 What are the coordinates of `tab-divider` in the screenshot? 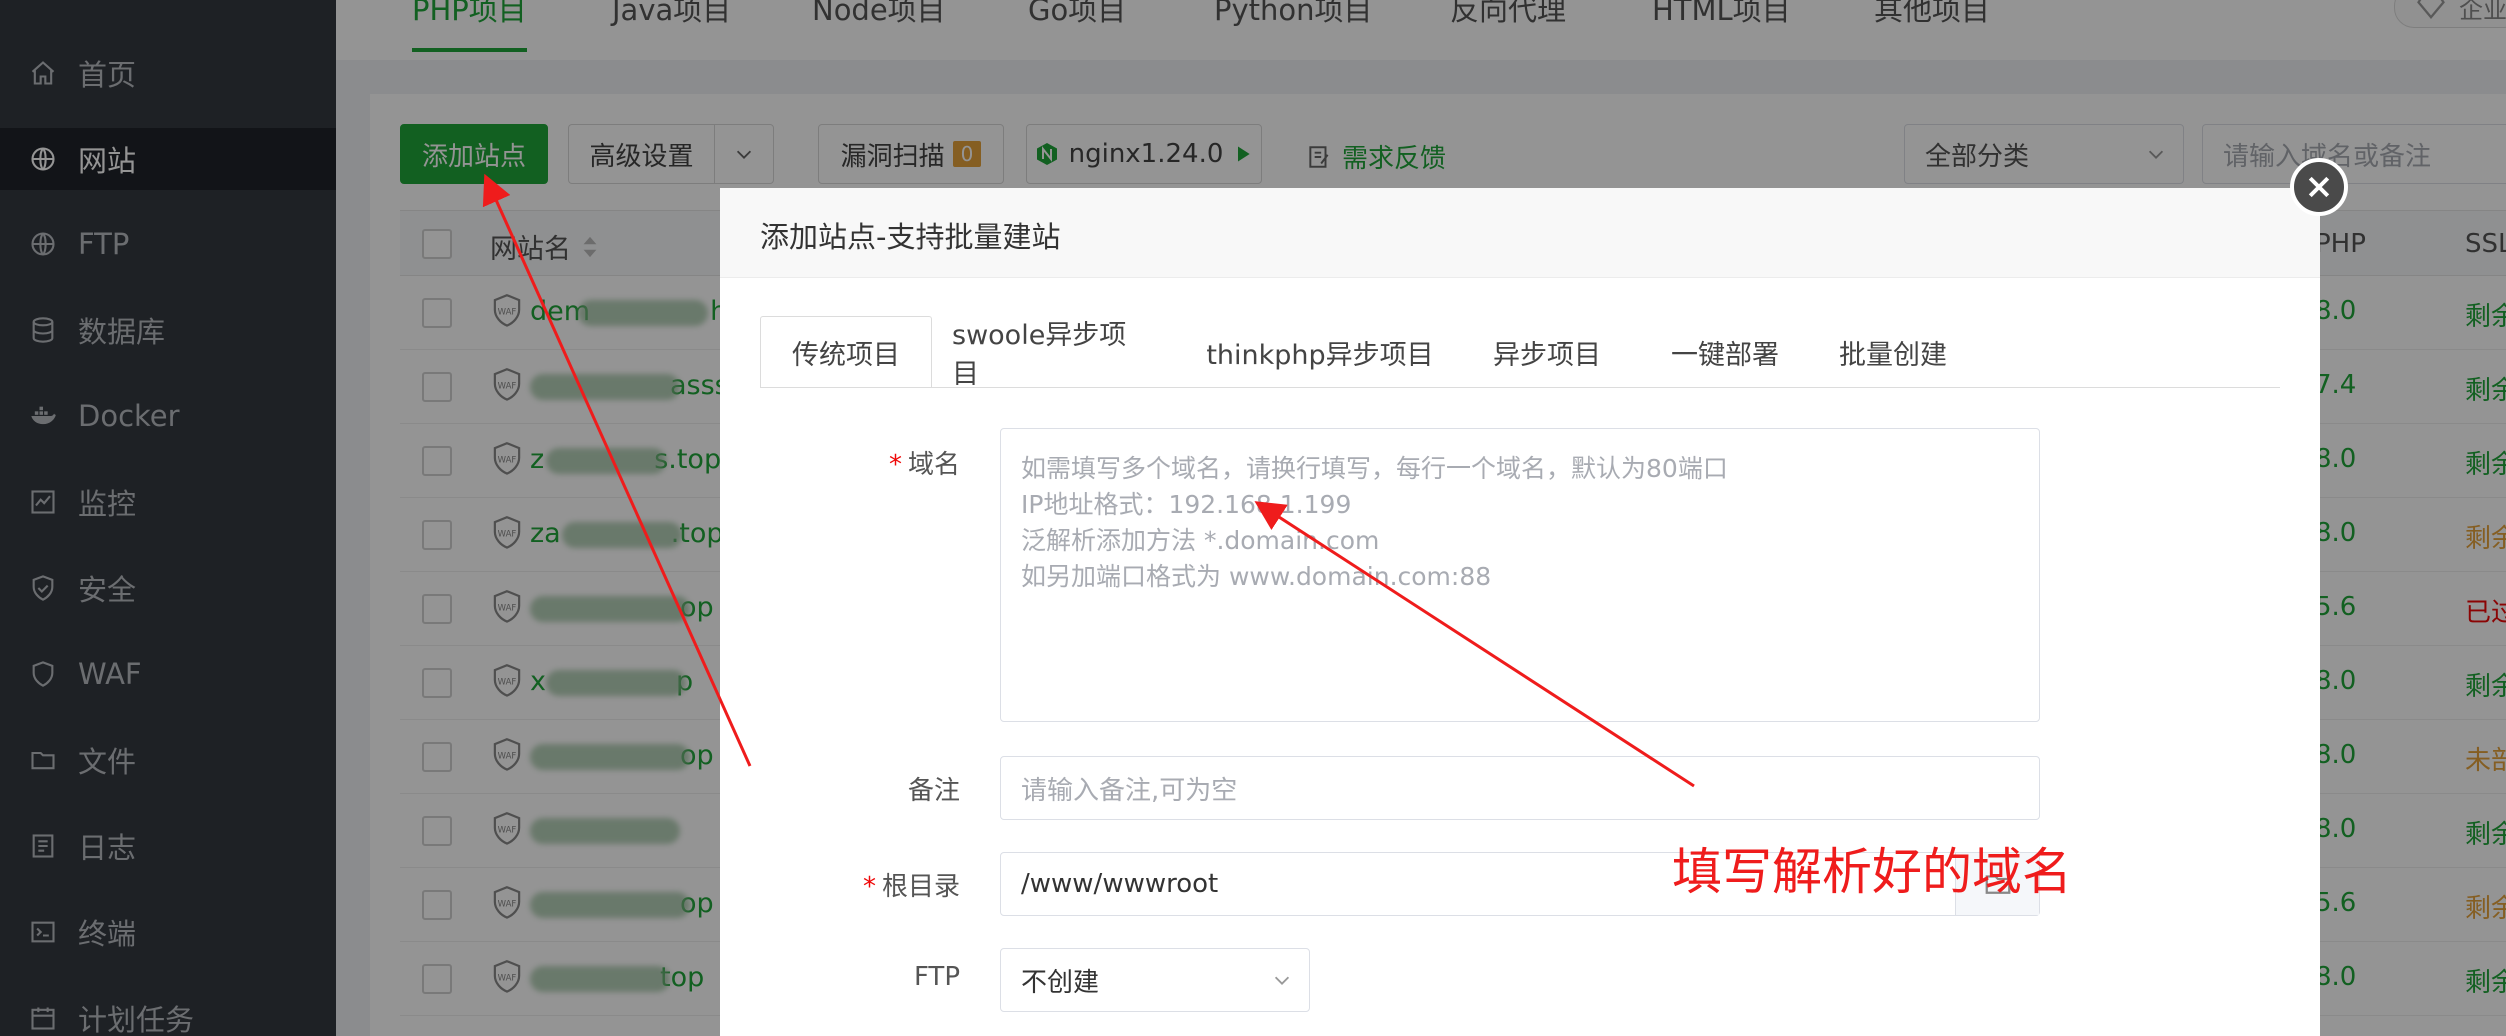 It's located at (1520, 387).